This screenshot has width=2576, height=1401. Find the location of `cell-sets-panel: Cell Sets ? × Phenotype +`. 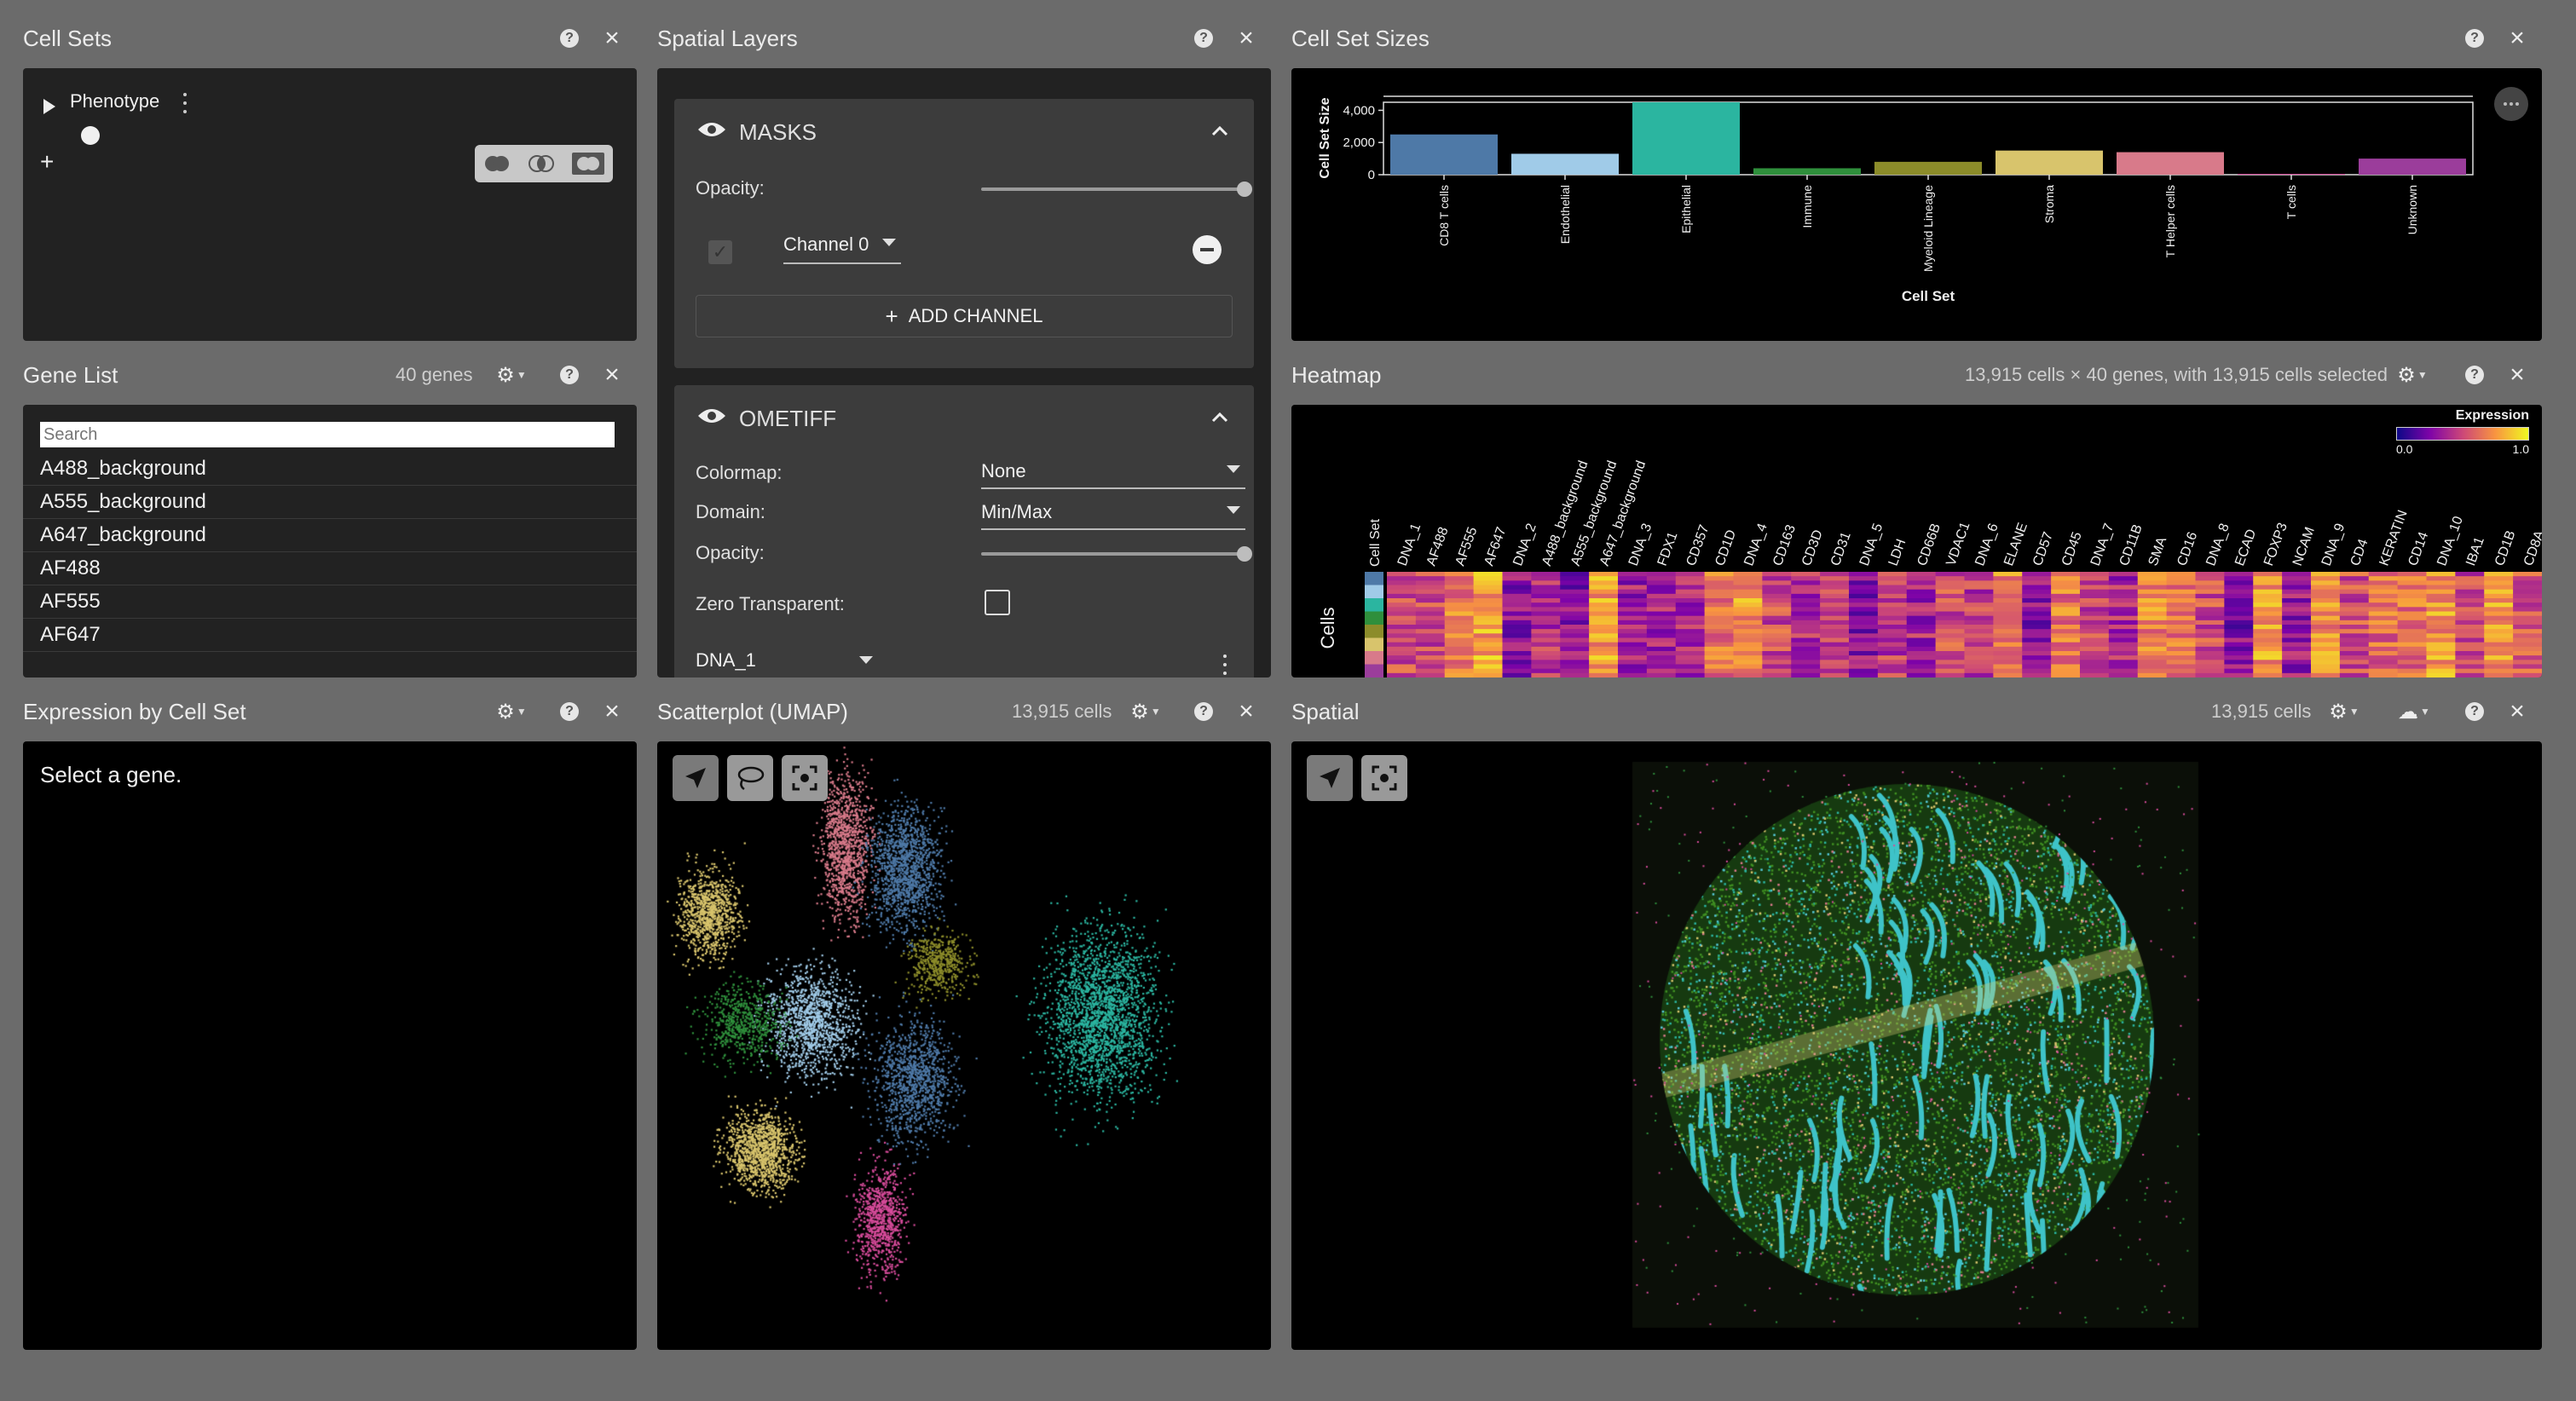

cell-sets-panel: Cell Sets ? × Phenotype + is located at coordinates (330, 170).